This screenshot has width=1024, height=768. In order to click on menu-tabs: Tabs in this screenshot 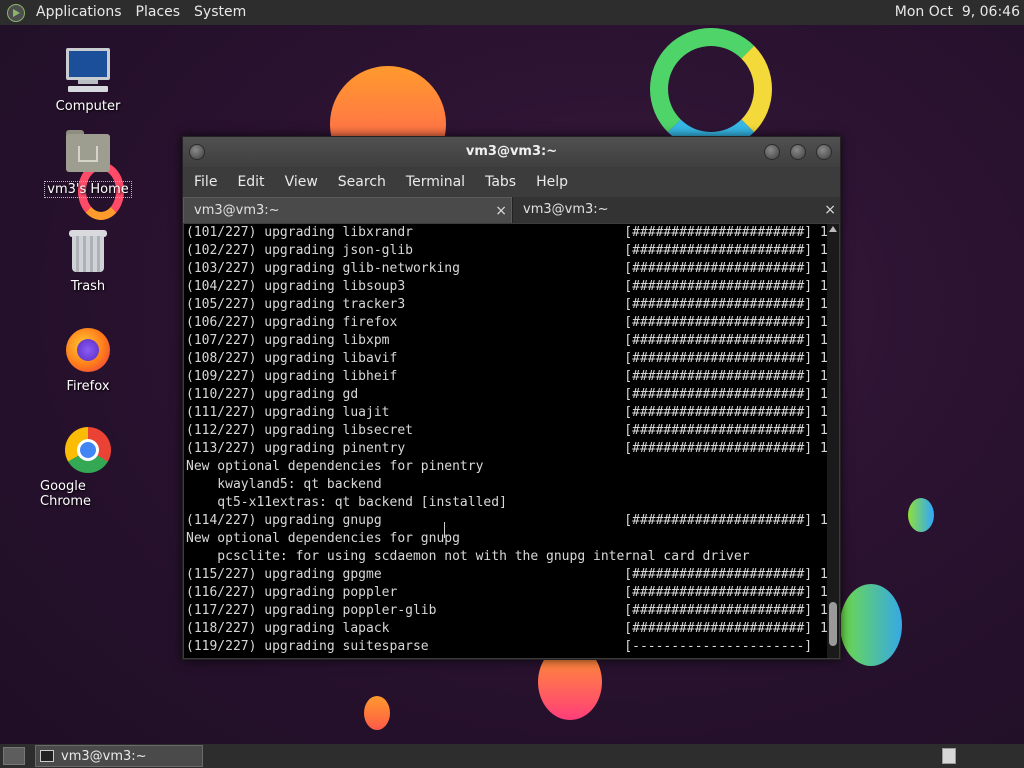, I will do `click(500, 182)`.